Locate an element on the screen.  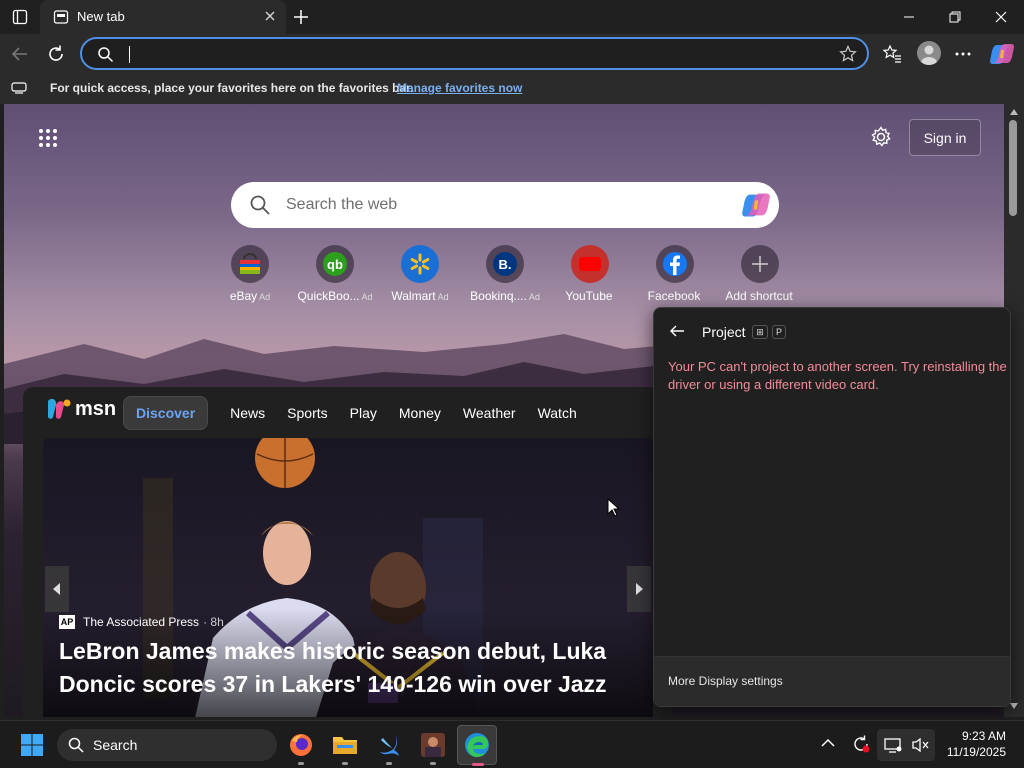
tab-play: Play is located at coordinates (363, 413).